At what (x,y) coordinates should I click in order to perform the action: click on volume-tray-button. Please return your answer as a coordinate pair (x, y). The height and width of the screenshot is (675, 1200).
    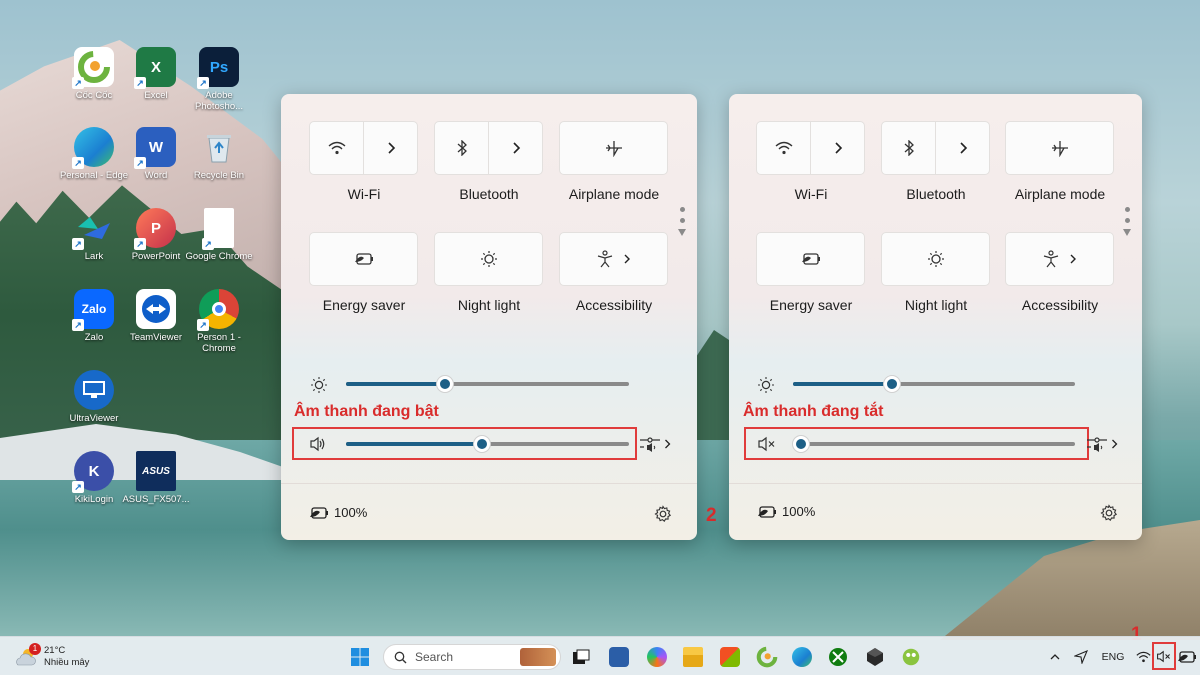
    Looking at the image, I should click on (1164, 656).